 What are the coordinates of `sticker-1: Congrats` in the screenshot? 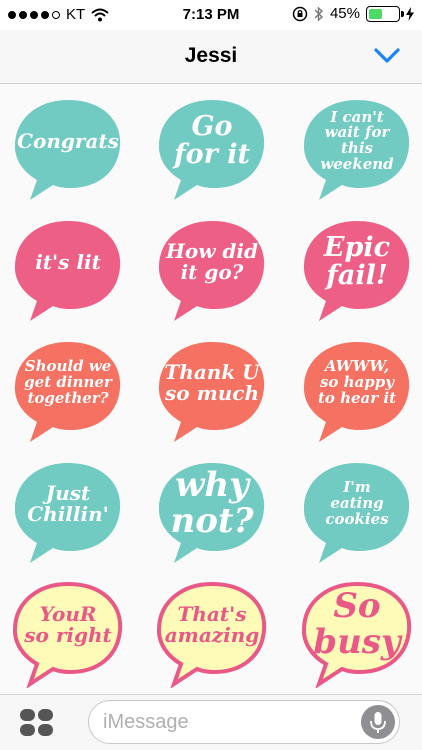 It's located at (68, 148).